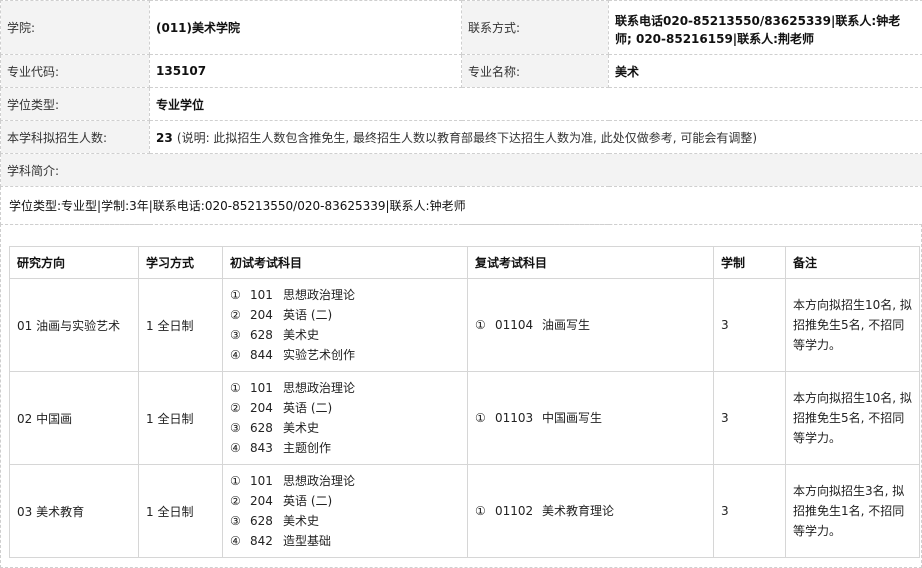 The image size is (922, 568). Describe the element at coordinates (535, 71) in the screenshot. I see `major-name-label: 专业名称:` at that location.